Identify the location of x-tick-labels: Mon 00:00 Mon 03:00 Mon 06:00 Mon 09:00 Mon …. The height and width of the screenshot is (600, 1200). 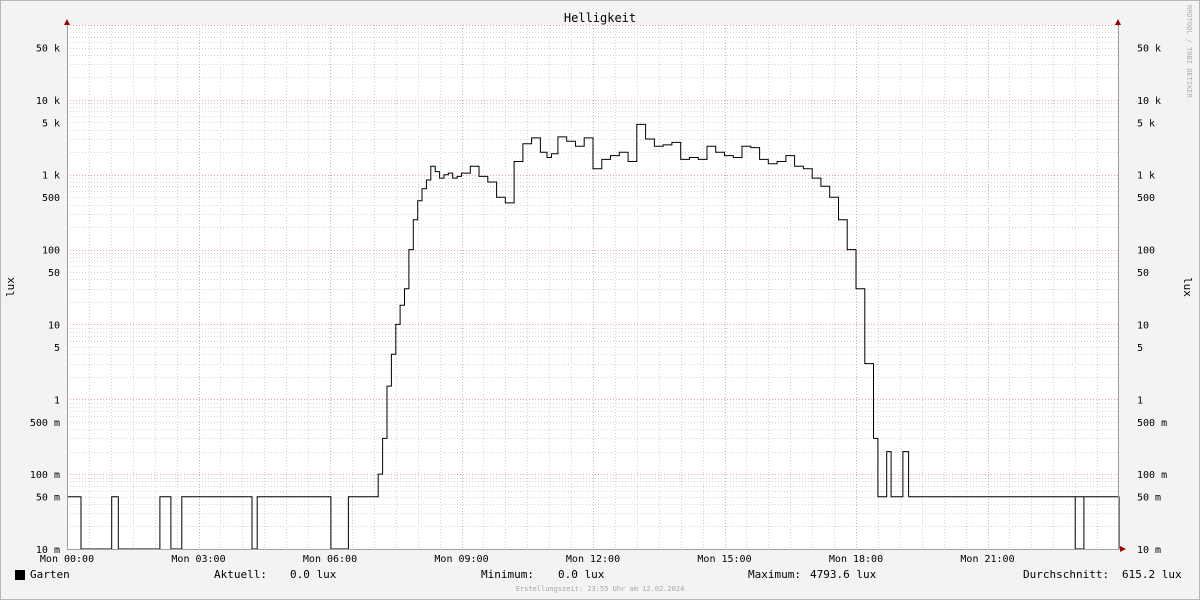
(527, 559).